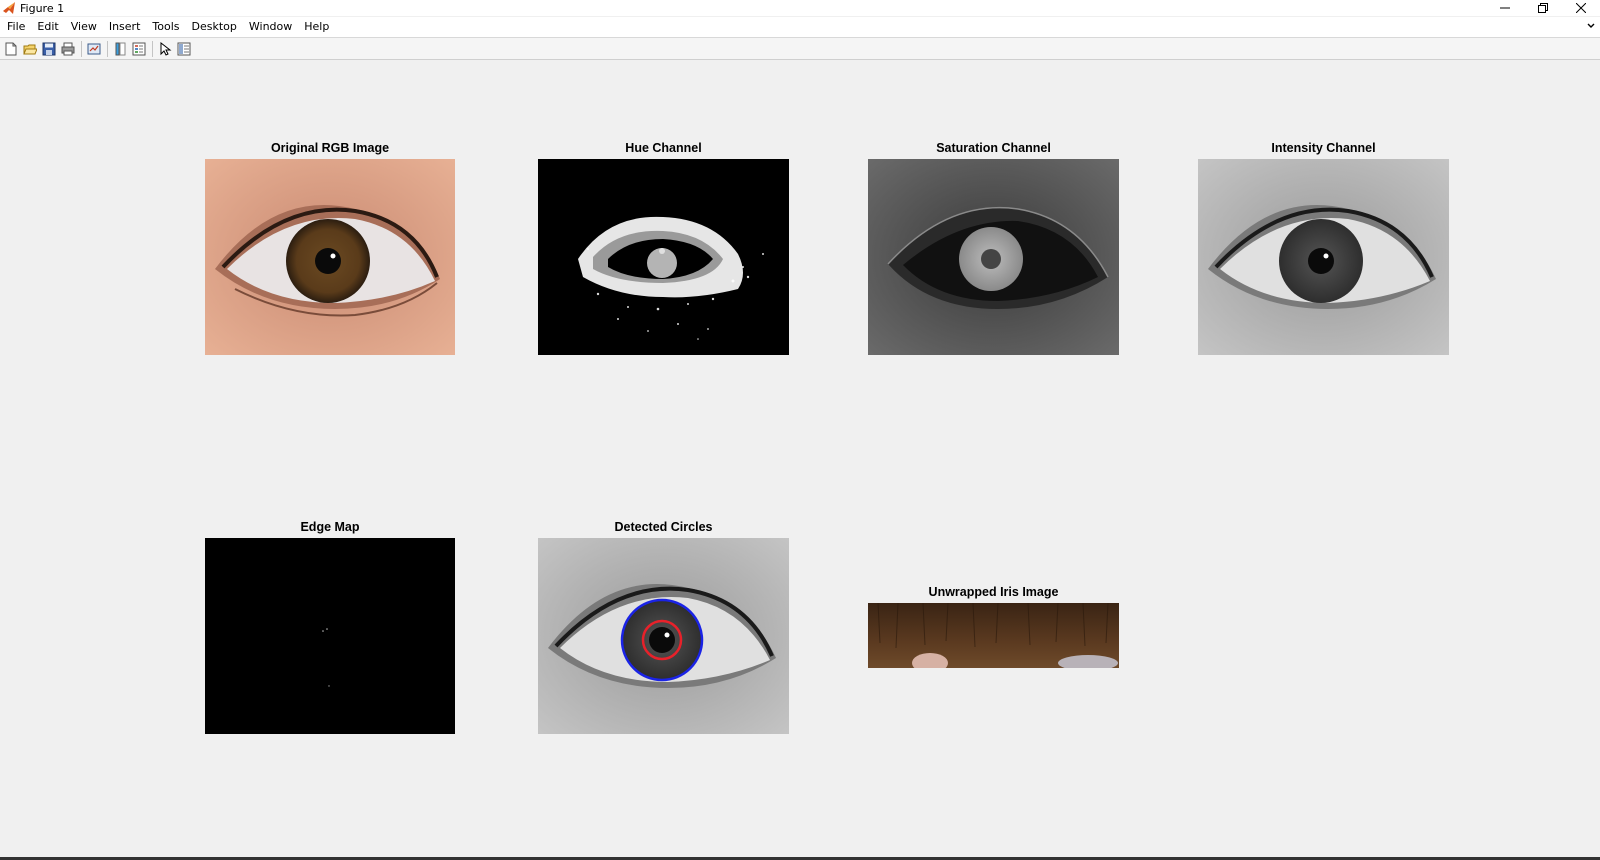 Image resolution: width=1600 pixels, height=860 pixels. I want to click on edit-plot-icon, so click(166, 48).